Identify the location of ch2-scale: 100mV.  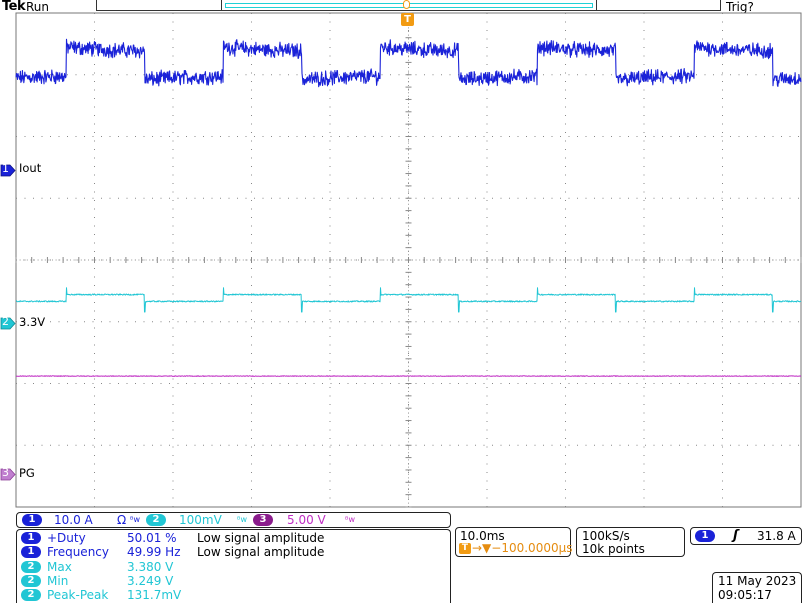
(200, 520).